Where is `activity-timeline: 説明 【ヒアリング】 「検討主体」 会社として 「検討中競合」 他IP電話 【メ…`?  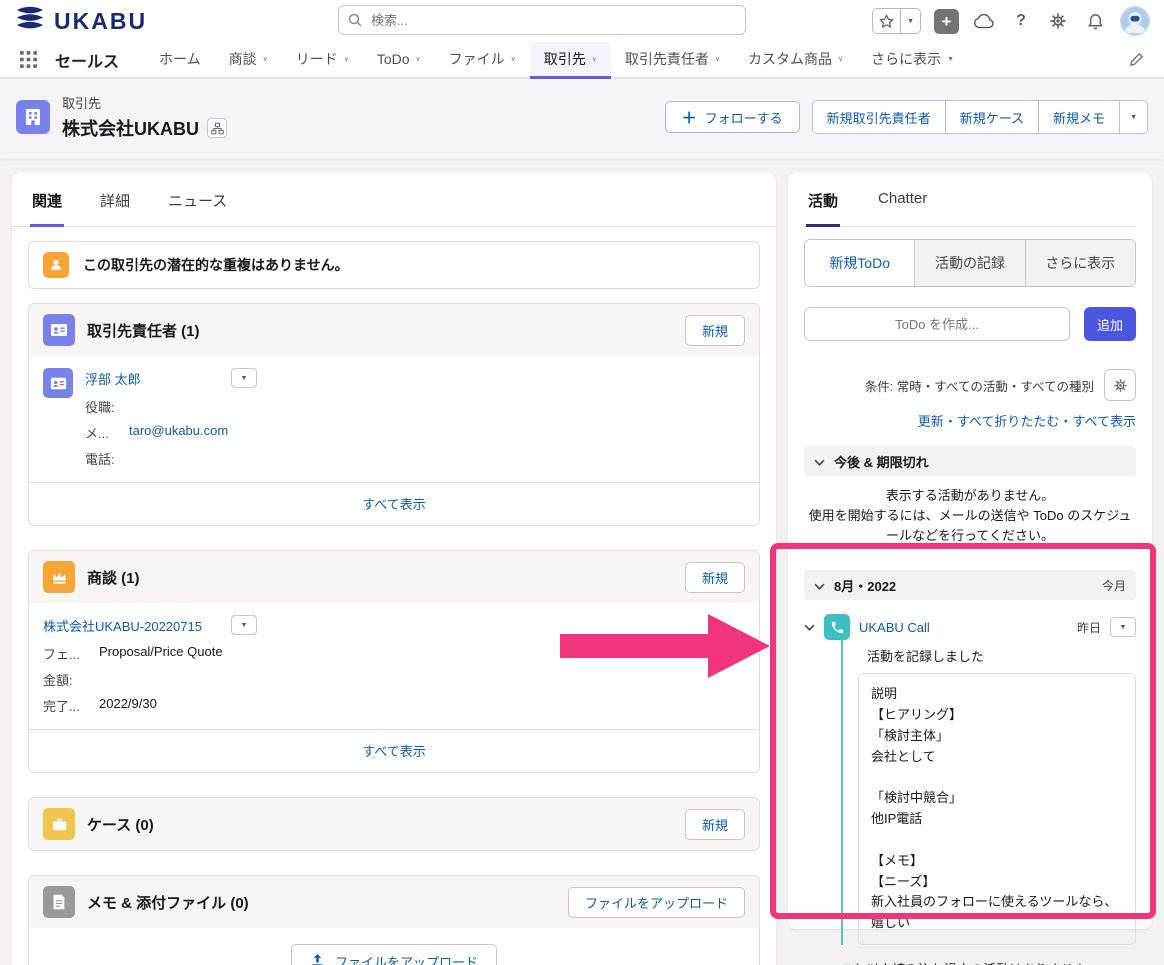
activity-timeline: 説明 【ヒアリング】 「検討主体」 会社として 「検討中競合」 他IP電話 【メ… is located at coordinates (988, 792).